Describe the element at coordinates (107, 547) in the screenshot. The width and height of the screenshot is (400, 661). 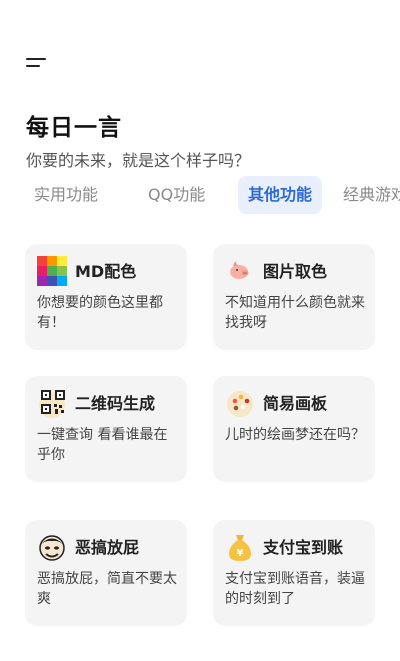
I see `feature-name: 恶搞放屁` at that location.